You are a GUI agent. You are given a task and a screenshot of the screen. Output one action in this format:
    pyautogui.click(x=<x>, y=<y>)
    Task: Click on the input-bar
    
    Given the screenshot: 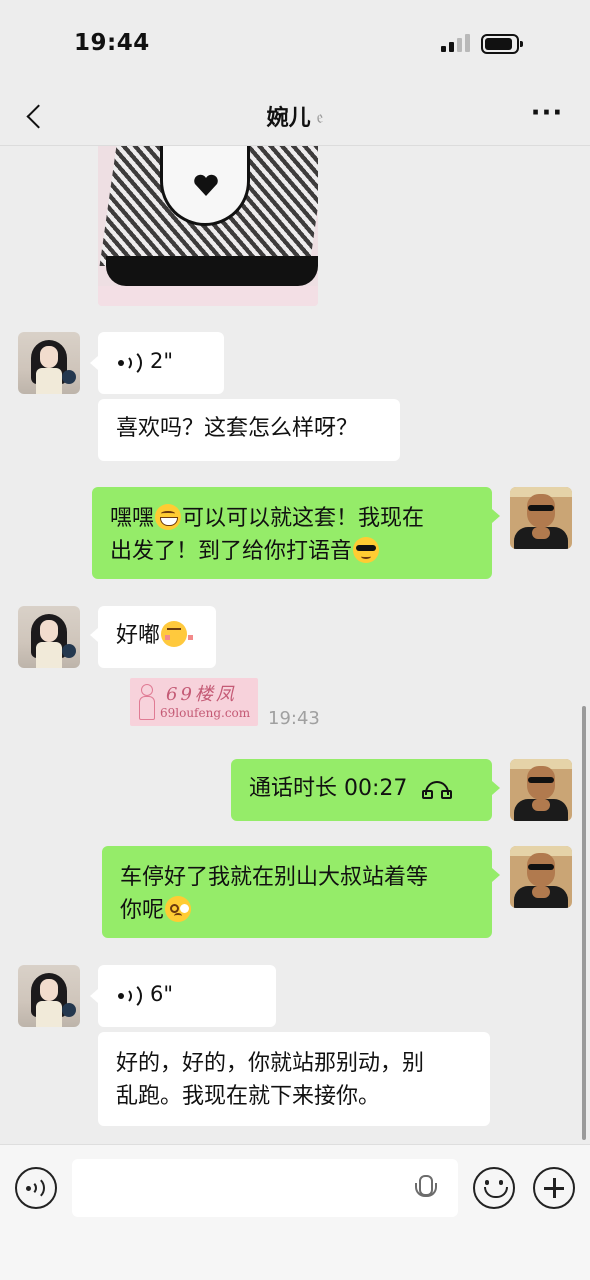 What is the action you would take?
    pyautogui.click(x=295, y=1212)
    